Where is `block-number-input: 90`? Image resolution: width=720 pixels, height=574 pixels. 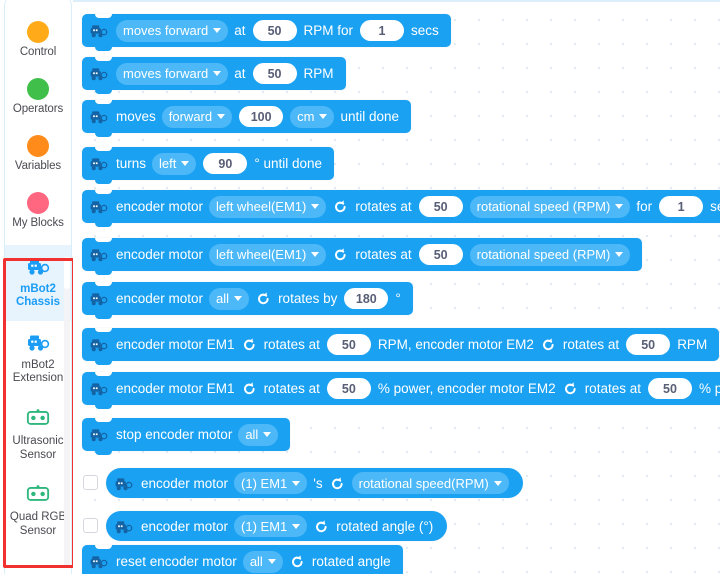
block-number-input: 90 is located at coordinates (225, 163).